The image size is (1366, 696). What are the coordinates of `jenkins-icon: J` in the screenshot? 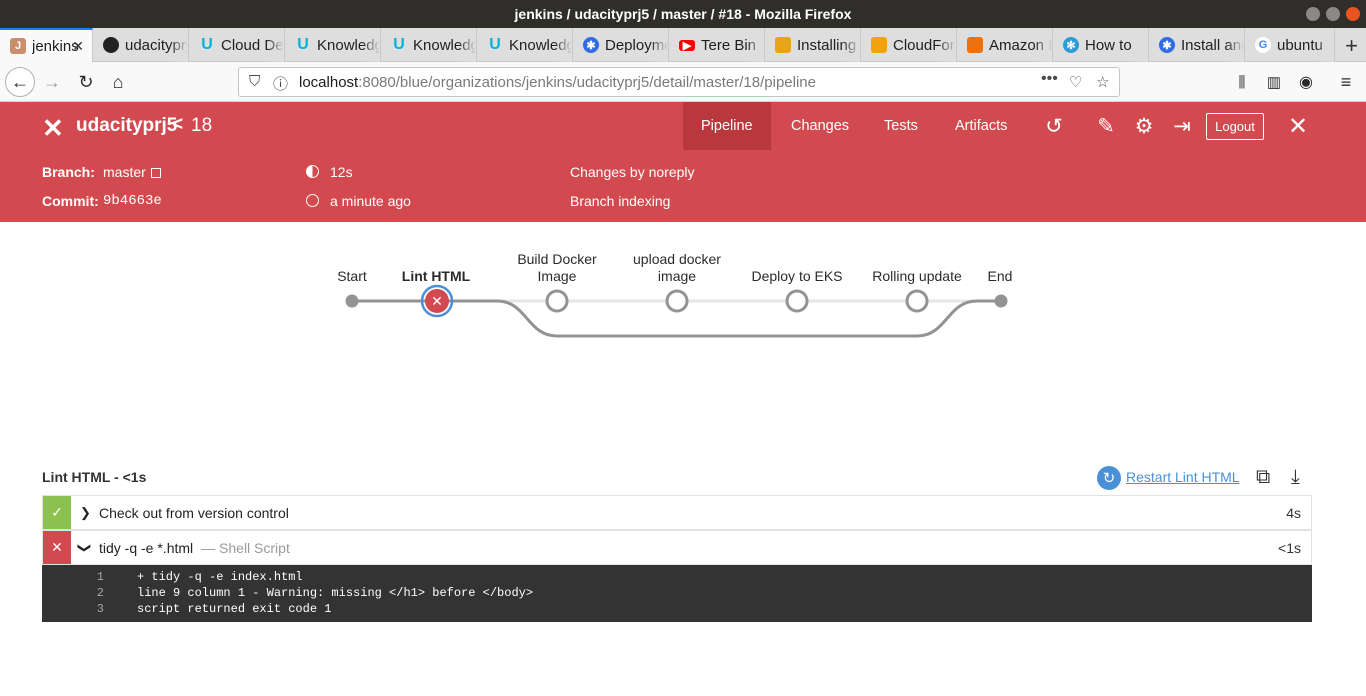 It's located at (18, 46).